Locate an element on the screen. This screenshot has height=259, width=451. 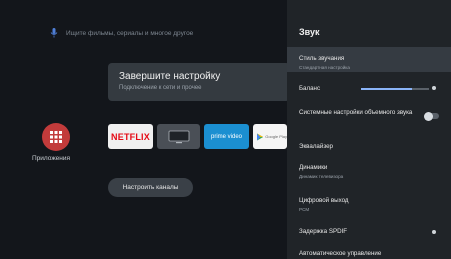
search-placeholder: Ищите фильмы, сериалы и многое другое is located at coordinates (130, 33).